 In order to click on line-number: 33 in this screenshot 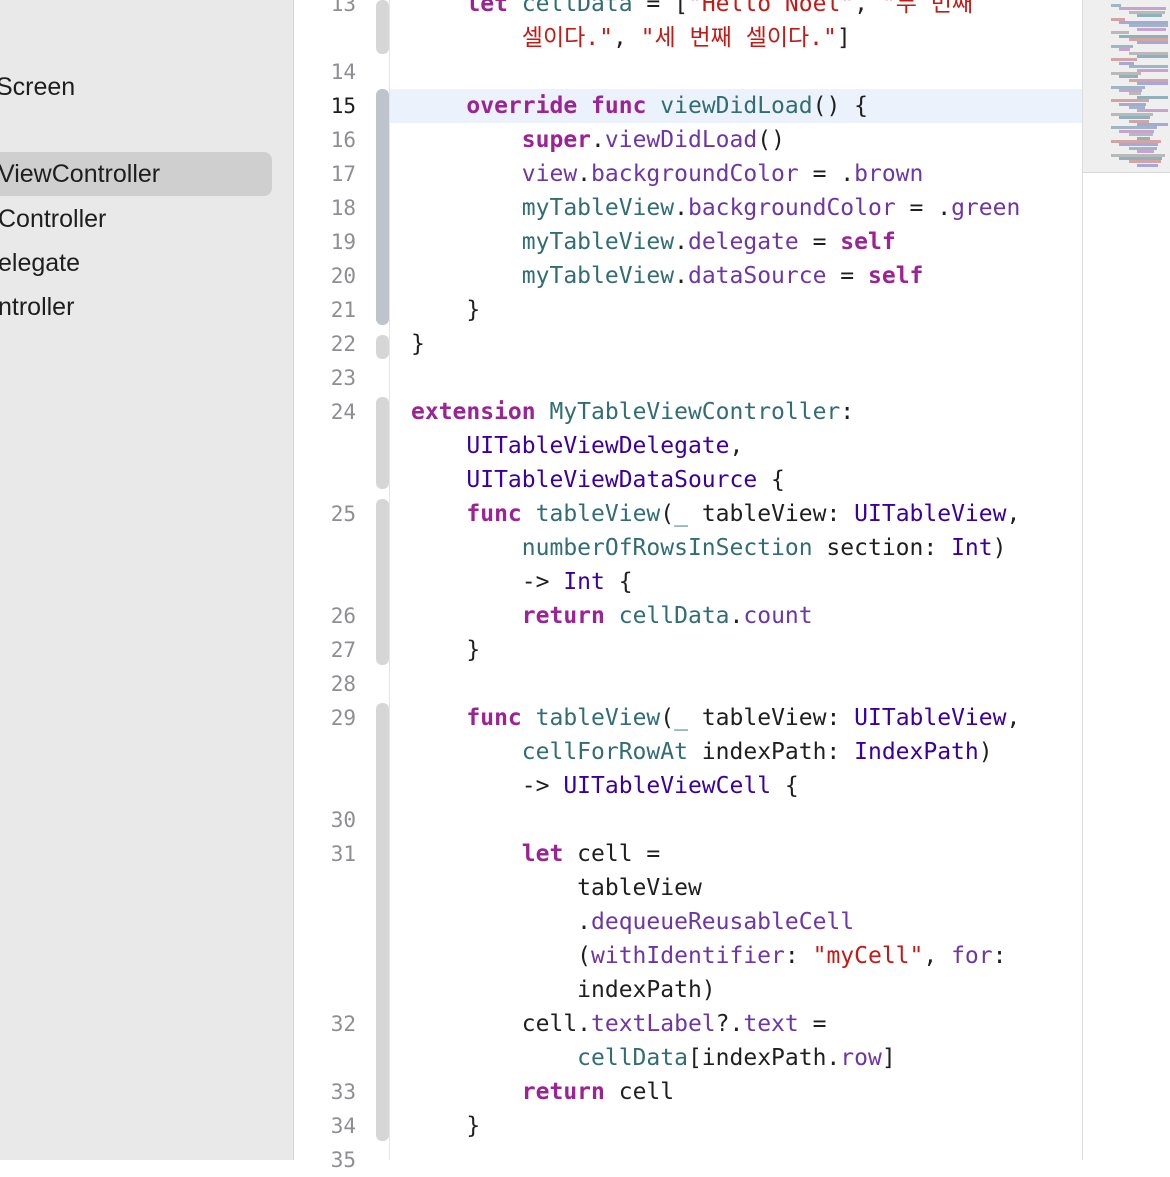, I will do `click(326, 1092)`.